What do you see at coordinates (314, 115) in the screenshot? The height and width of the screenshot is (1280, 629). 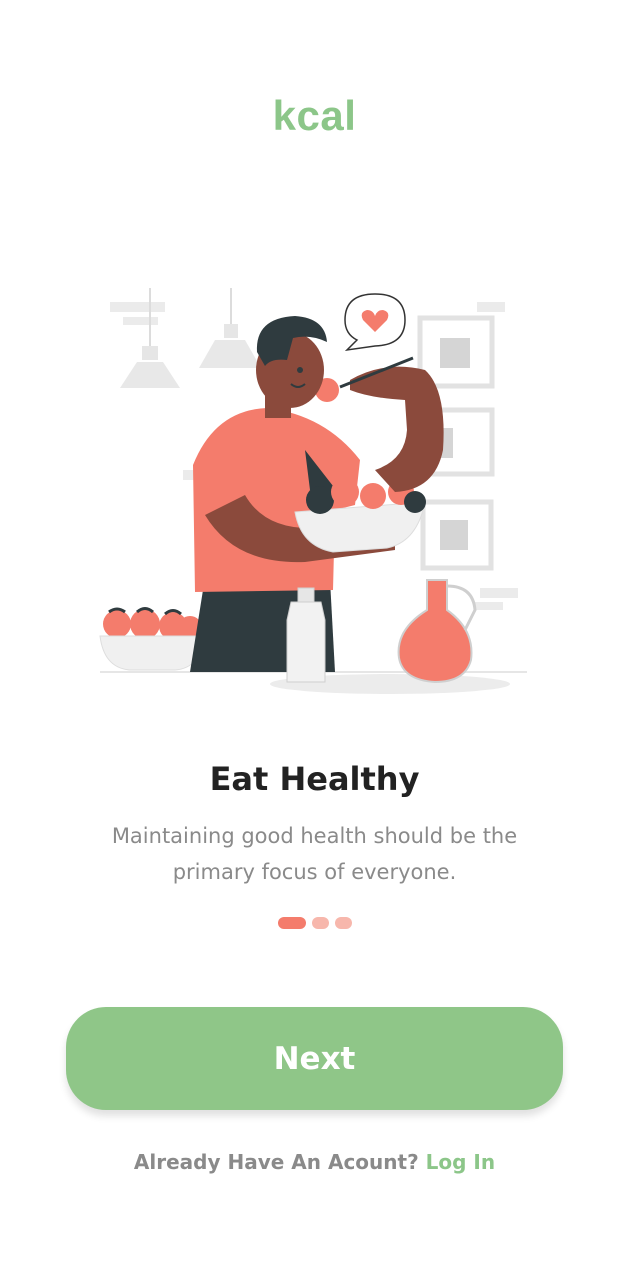 I see `app-logo: kcal` at bounding box center [314, 115].